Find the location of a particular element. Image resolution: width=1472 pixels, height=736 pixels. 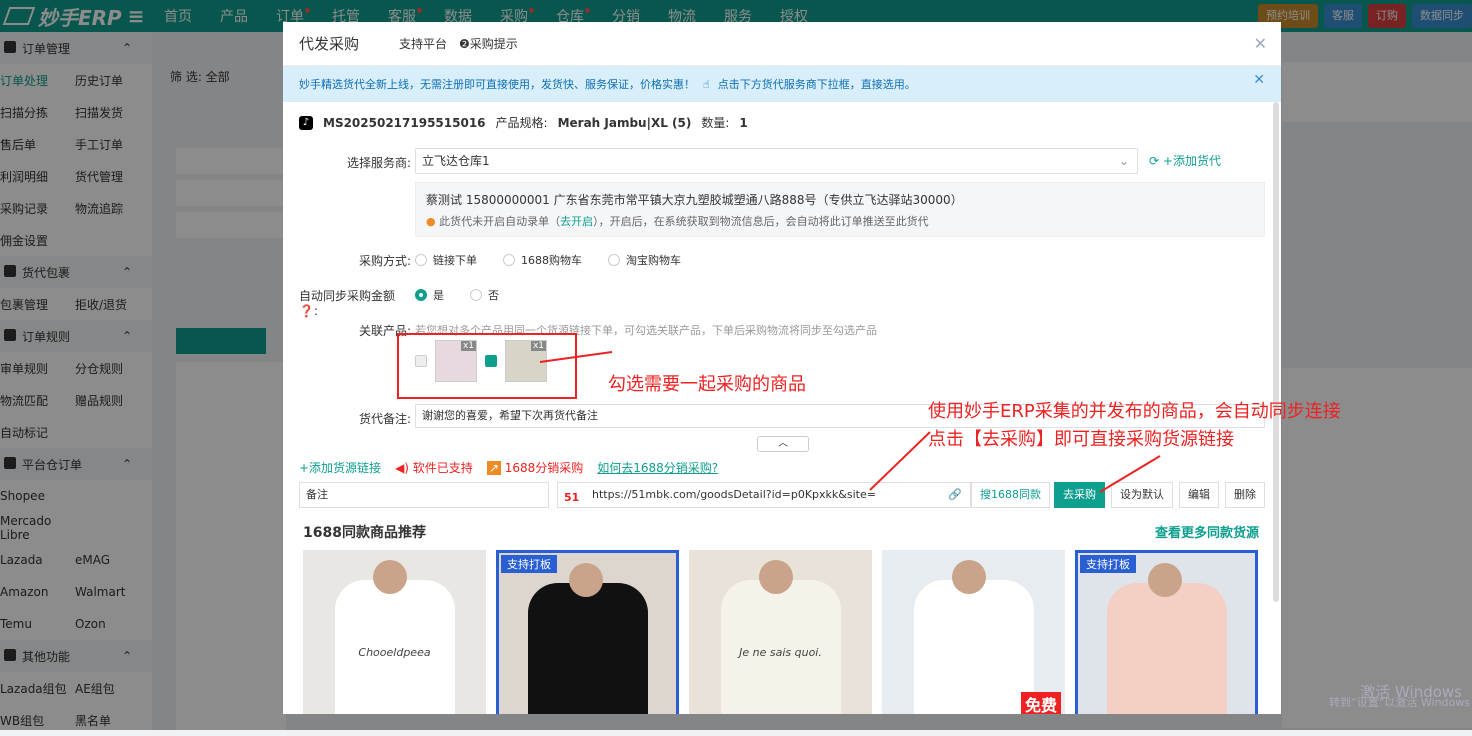

scrollbar is located at coordinates (1276, 352).